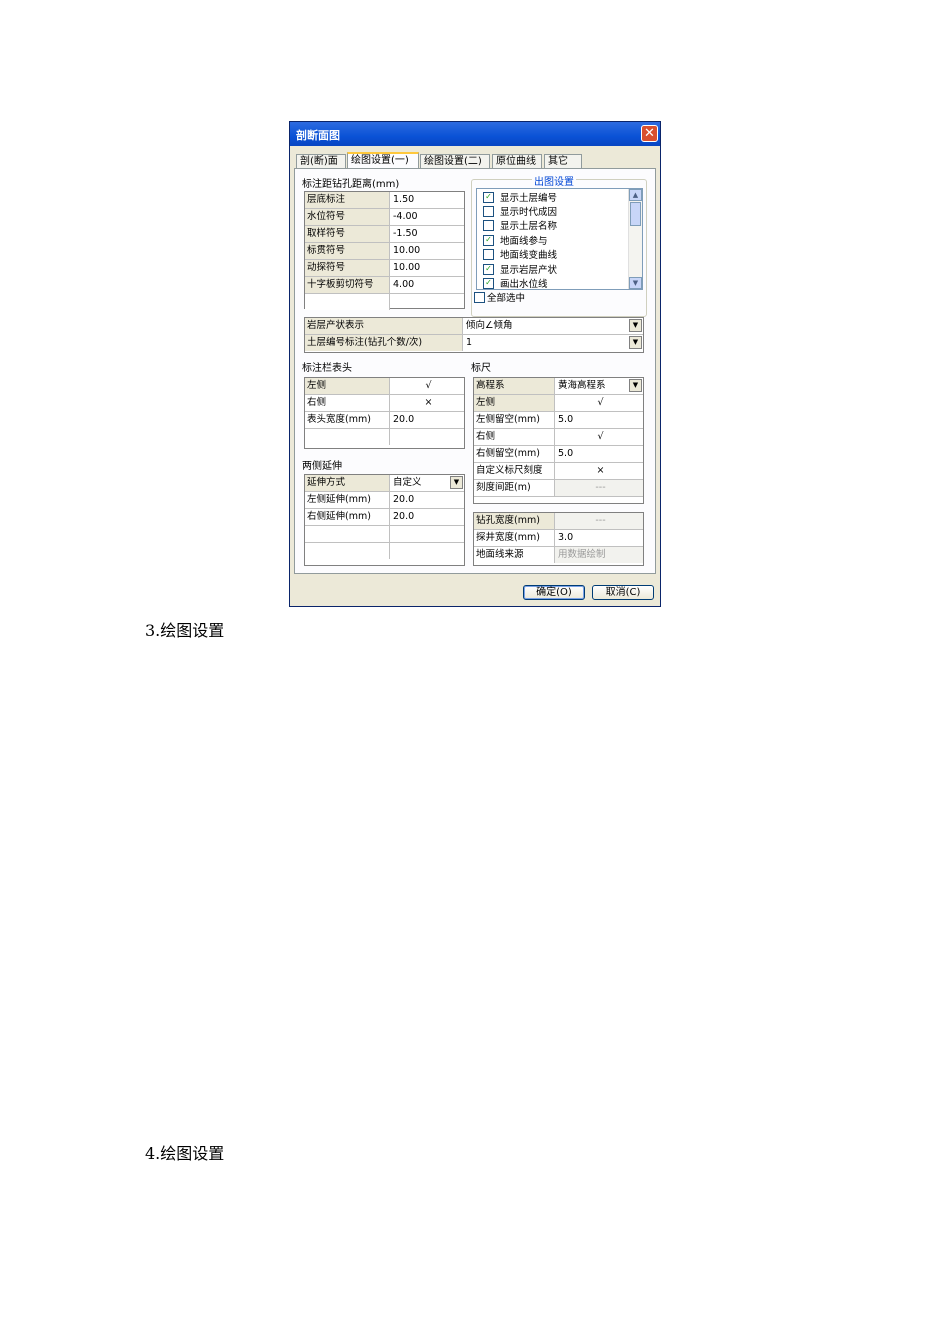  What do you see at coordinates (402, 285) in the screenshot?
I see `row-value: 4.00` at bounding box center [402, 285].